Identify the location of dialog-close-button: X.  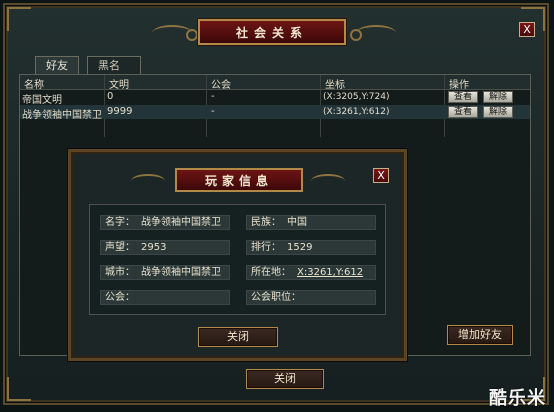
(381, 175).